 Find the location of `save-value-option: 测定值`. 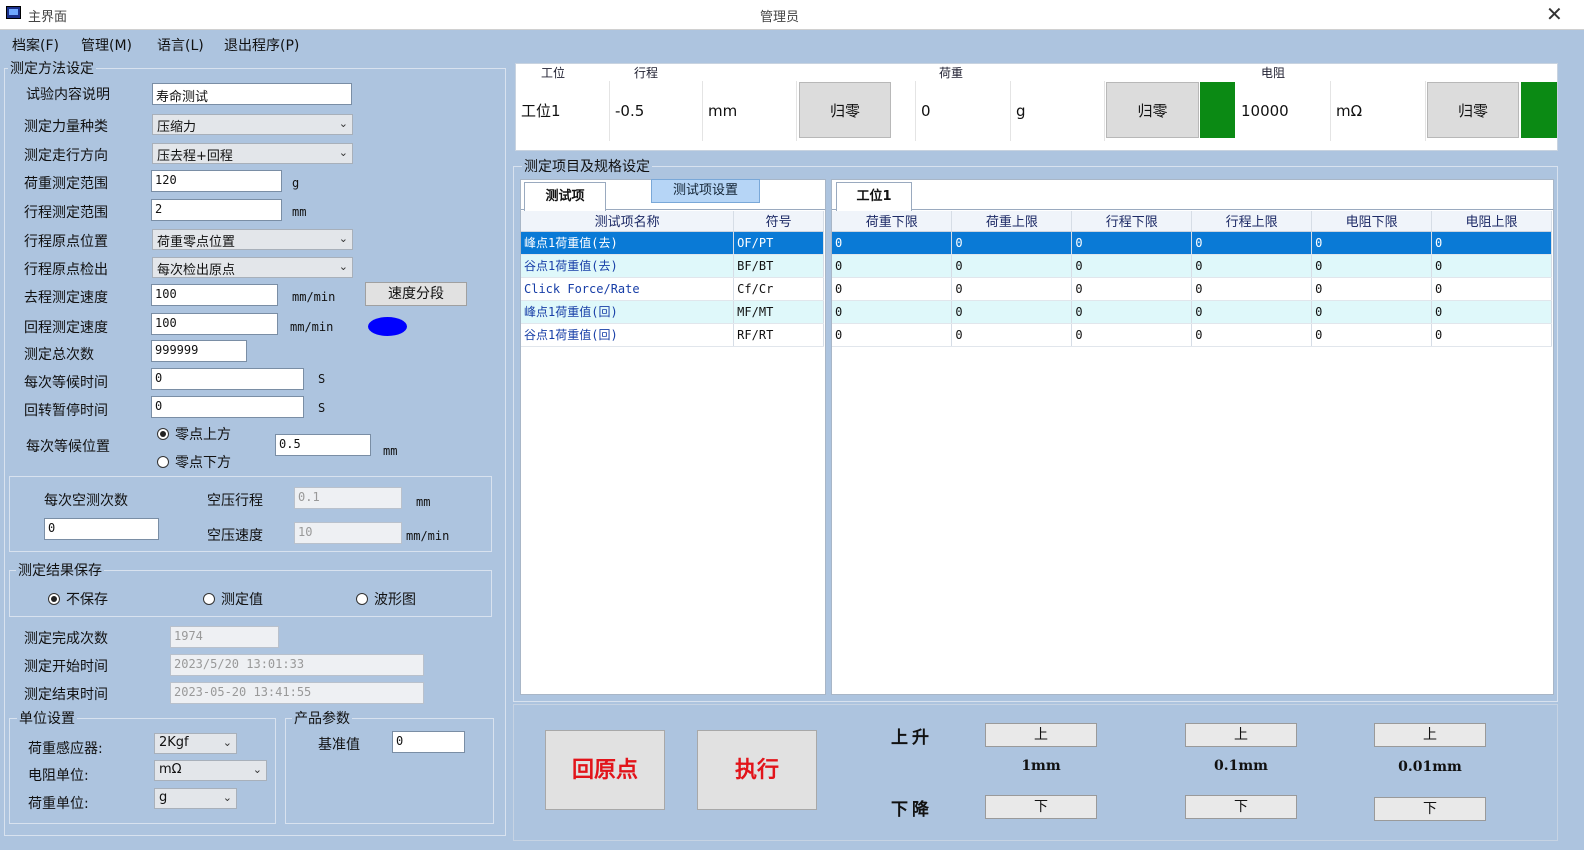

save-value-option: 测定值 is located at coordinates (233, 599).